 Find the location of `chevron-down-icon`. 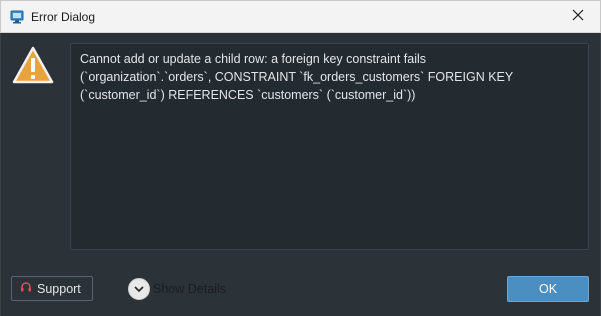

chevron-down-icon is located at coordinates (139, 289).